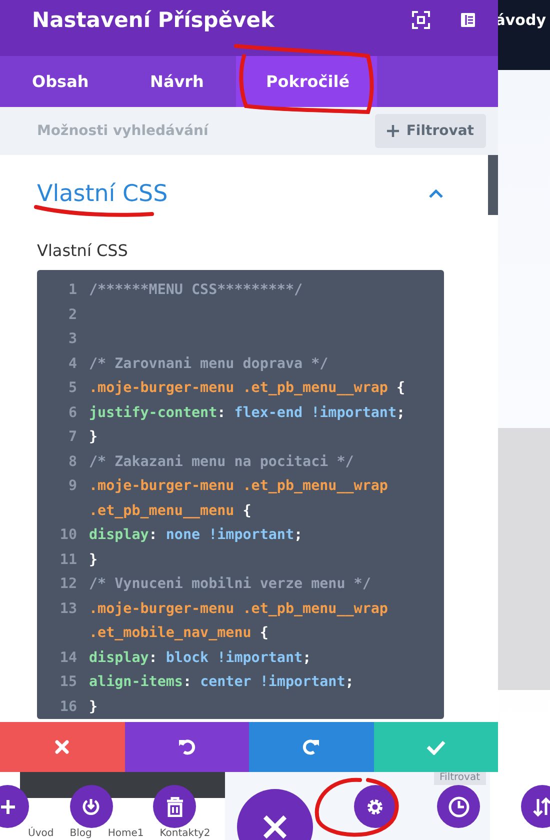 This screenshot has height=840, width=550. I want to click on code-line: /* Vynuceni mobilni verze menu */, so click(230, 584).